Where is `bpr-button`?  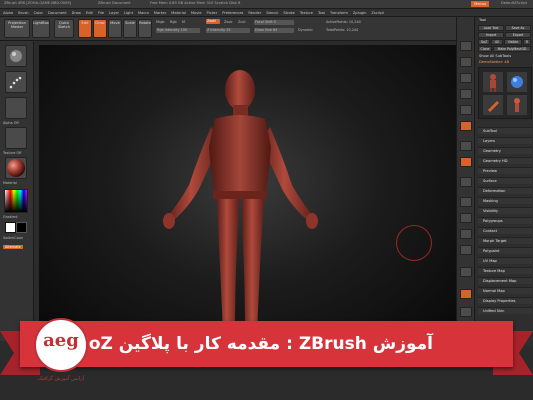 bpr-button is located at coordinates (466, 46).